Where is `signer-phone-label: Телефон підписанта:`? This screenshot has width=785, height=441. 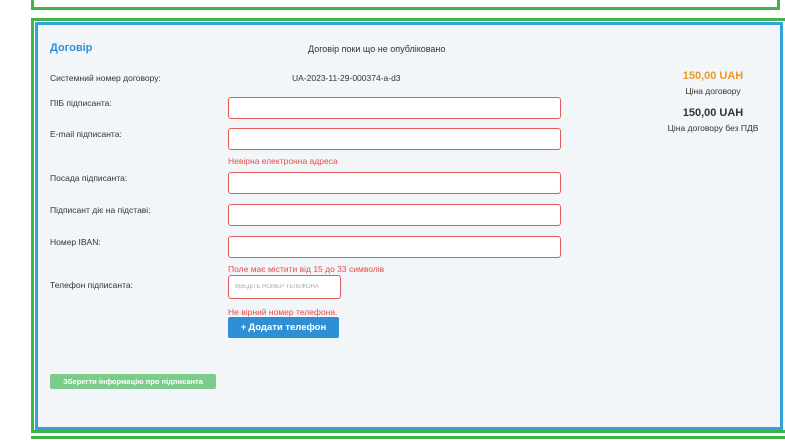
signer-phone-label: Телефон підписанта: is located at coordinates (91, 285).